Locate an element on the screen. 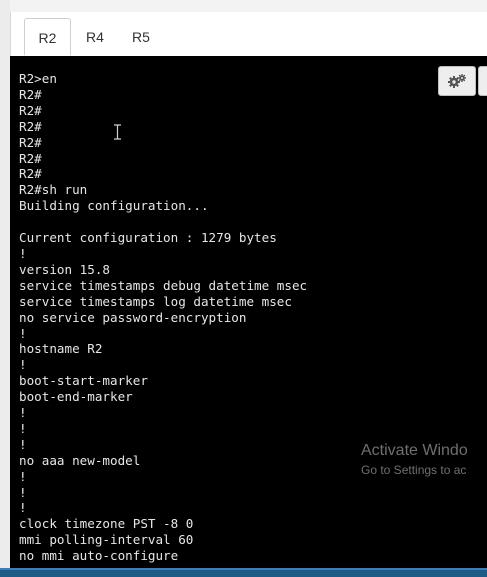 The width and height of the screenshot is (487, 577). taskbar-highlight is located at coordinates (243, 569).